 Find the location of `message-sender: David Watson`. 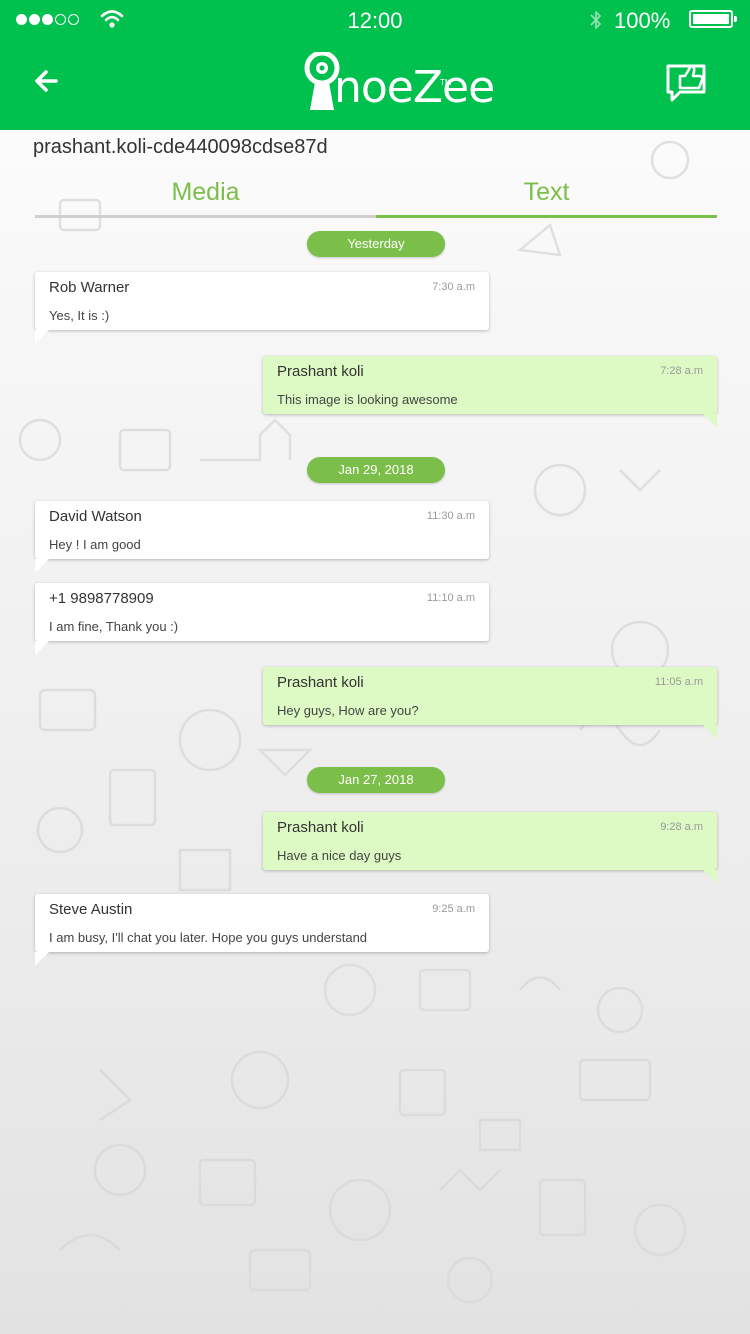

message-sender: David Watson is located at coordinates (95, 516).